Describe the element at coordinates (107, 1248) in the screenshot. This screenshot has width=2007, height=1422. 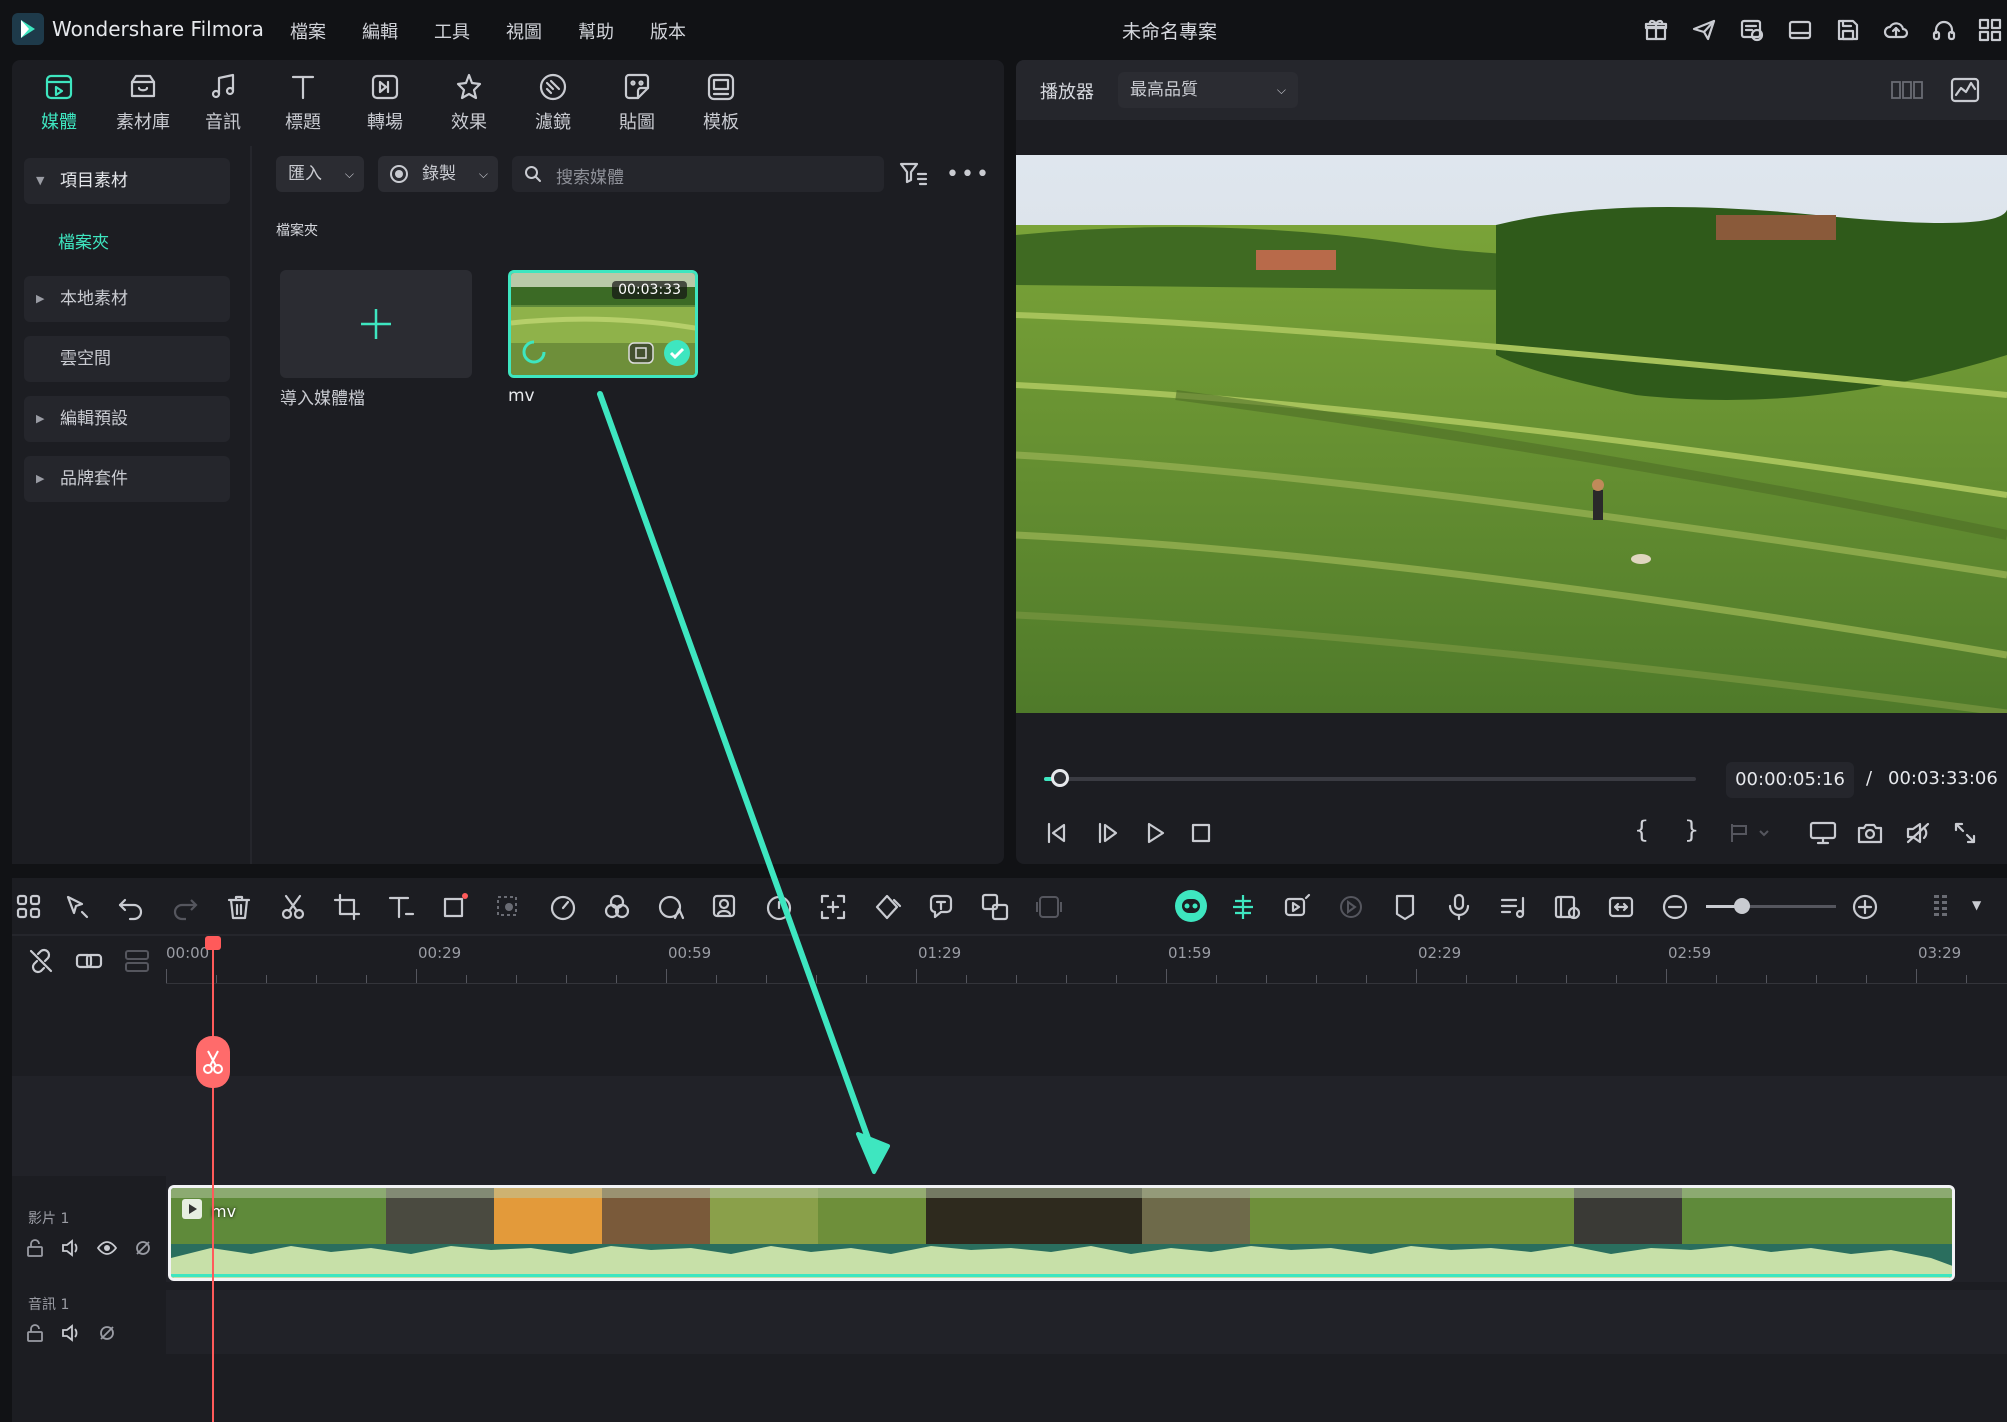
I see `eye-icon` at that location.